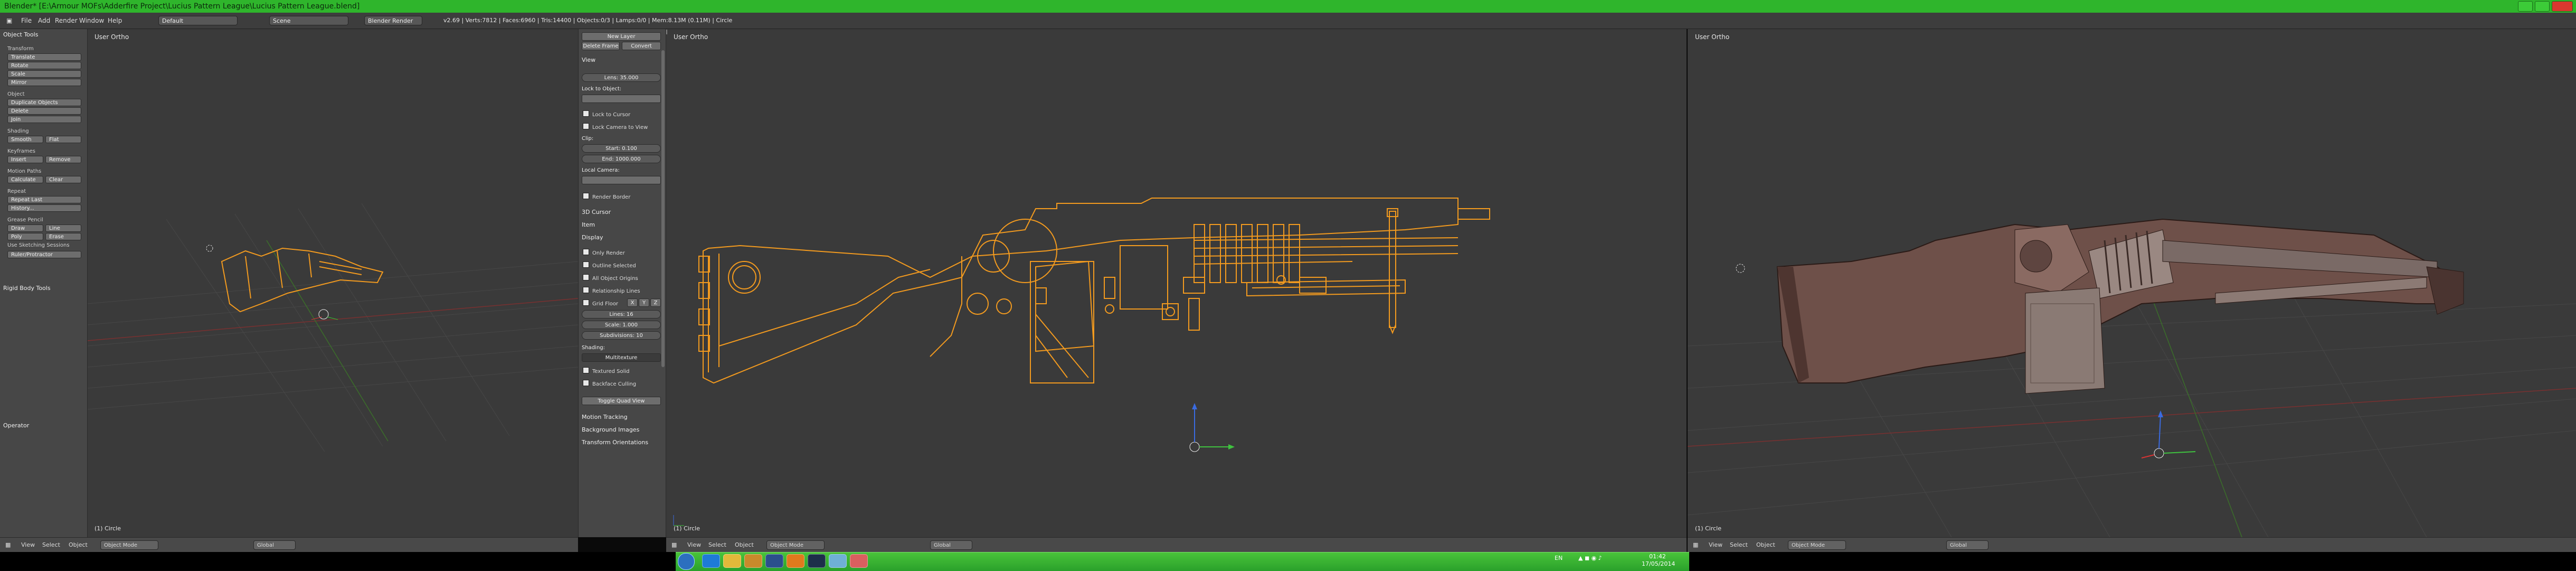  Describe the element at coordinates (25, 236) in the screenshot. I see `poly-button: Poly` at that location.